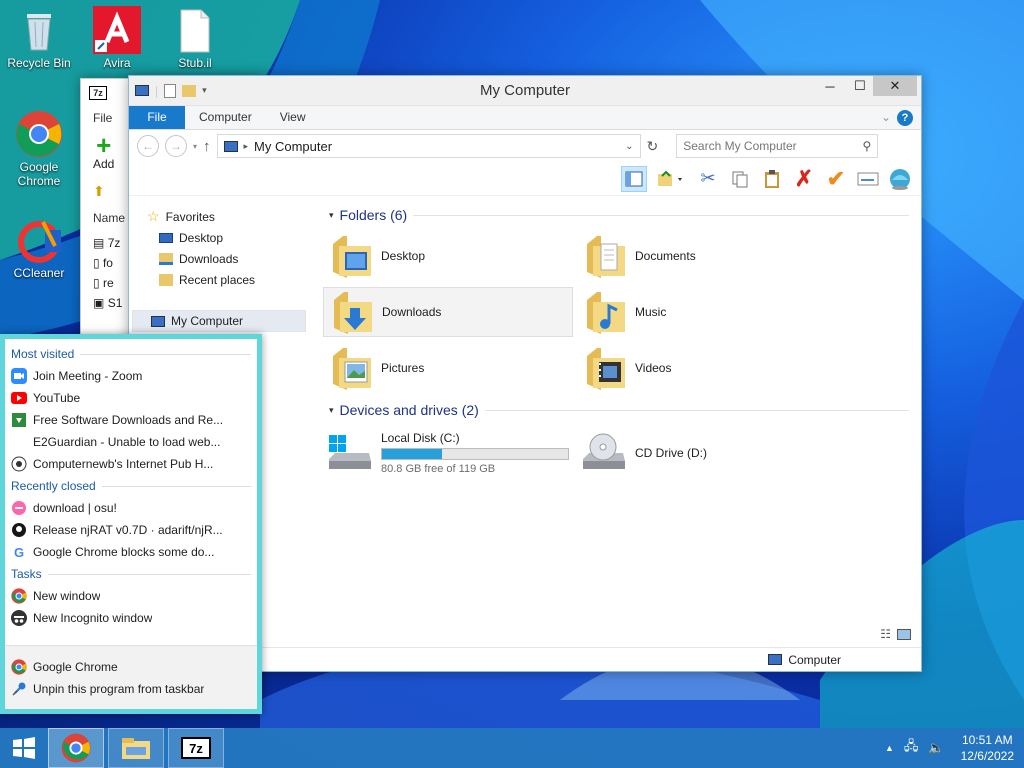 This screenshot has height=768, width=1024. What do you see at coordinates (448, 312) in the screenshot?
I see `folder-downloads: Downloads` at bounding box center [448, 312].